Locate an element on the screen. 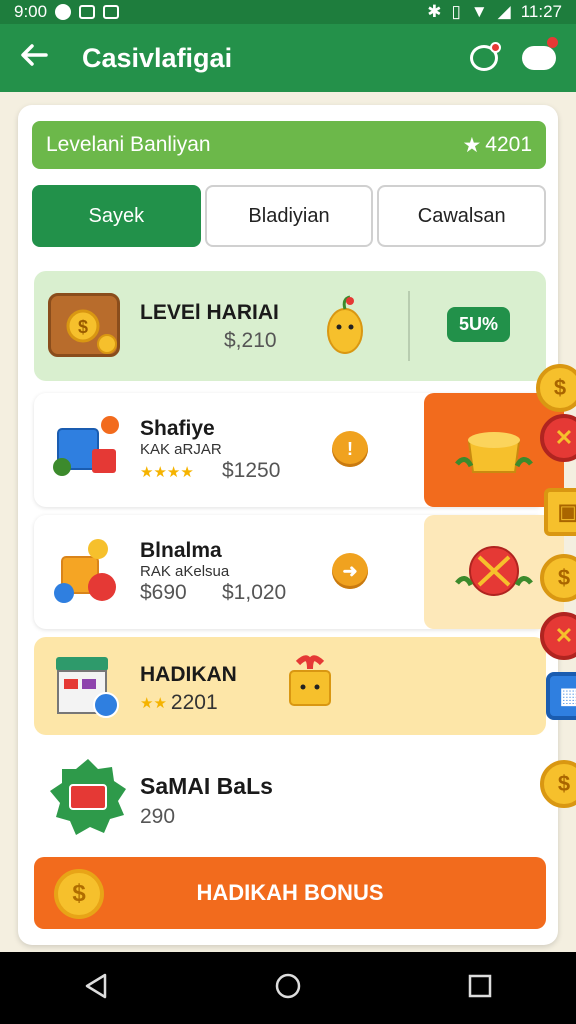 The height and width of the screenshot is (1024, 576). row-score: ★★ 2201 is located at coordinates (179, 703).